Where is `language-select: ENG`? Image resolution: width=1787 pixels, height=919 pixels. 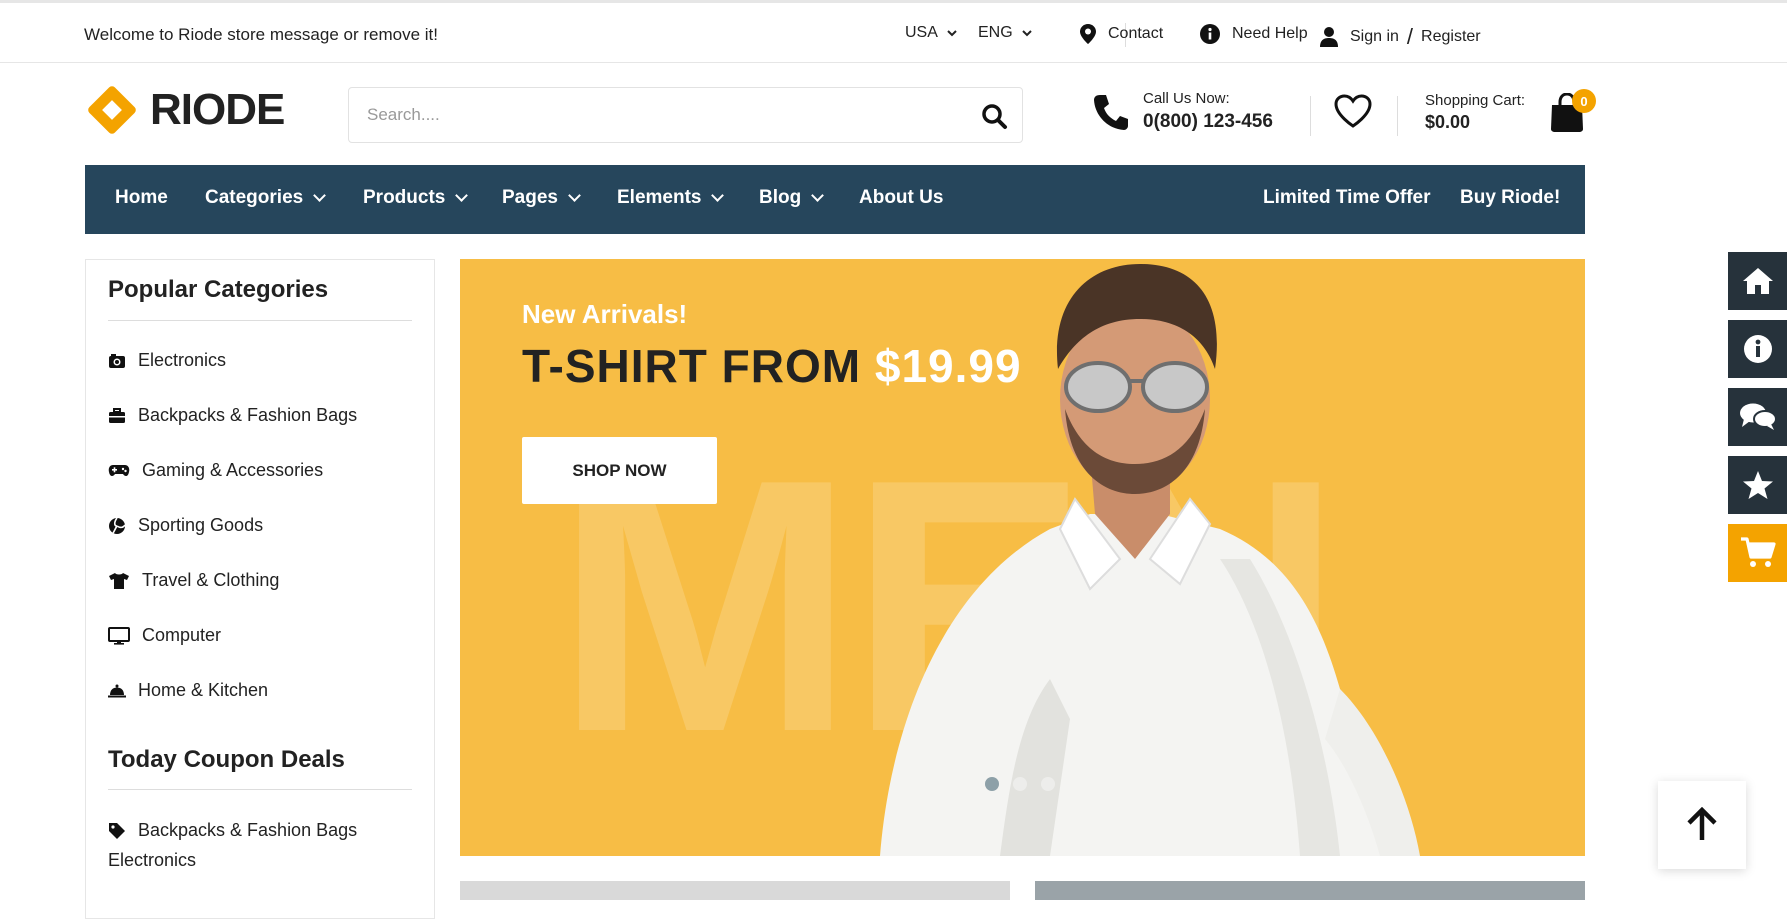
language-select: ENG is located at coordinates (1005, 33).